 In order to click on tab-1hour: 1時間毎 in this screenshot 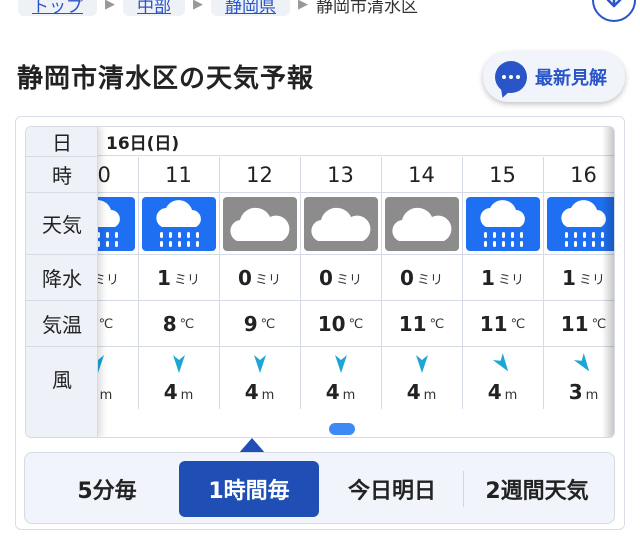, I will do `click(249, 489)`.